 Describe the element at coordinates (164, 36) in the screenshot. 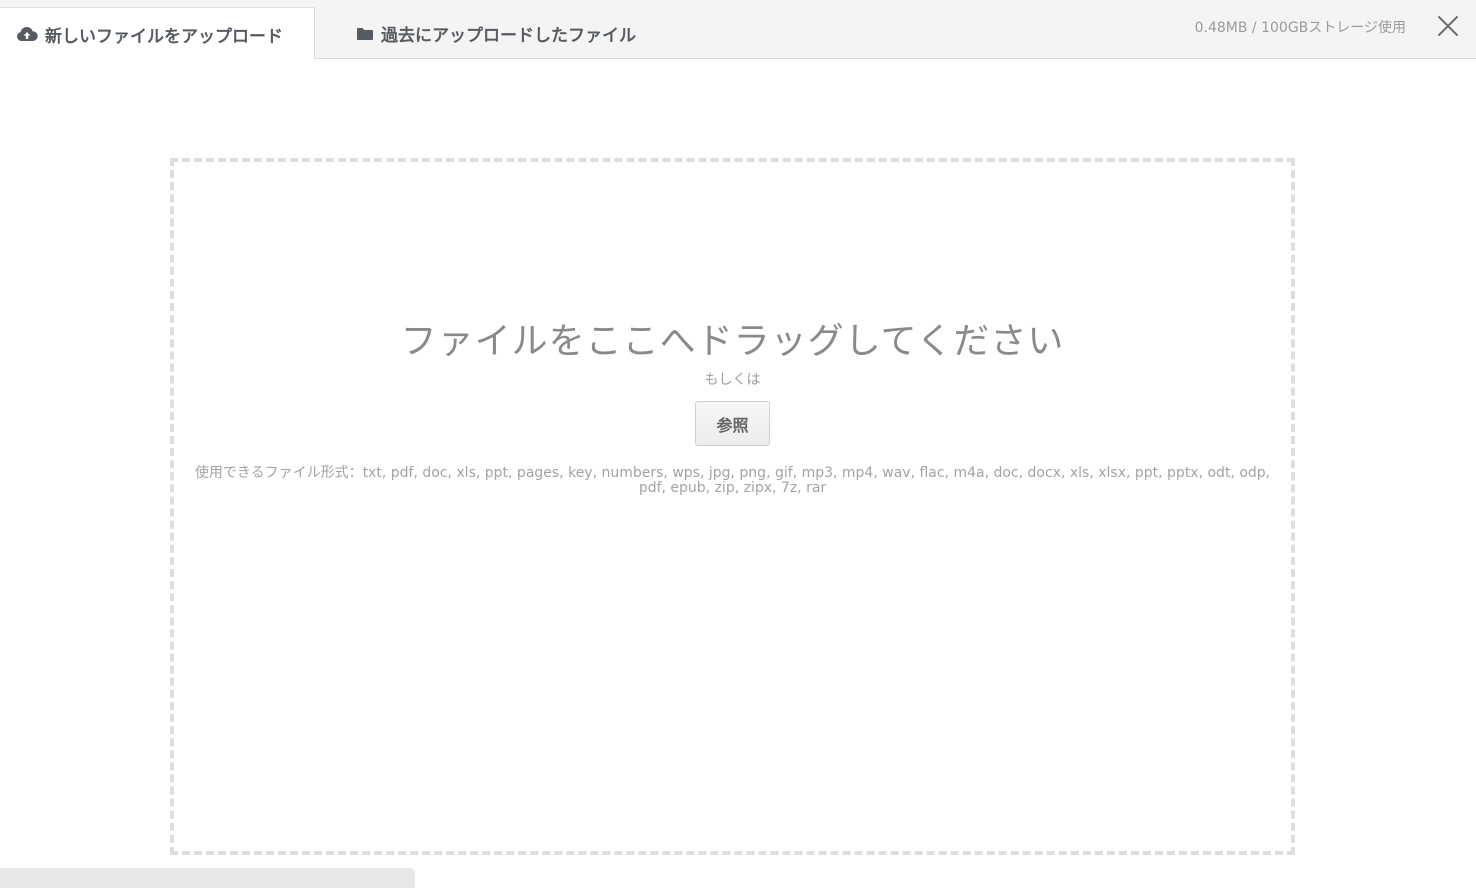

I see `tab-upload-new-label: 新しいファイルをアップロード` at that location.